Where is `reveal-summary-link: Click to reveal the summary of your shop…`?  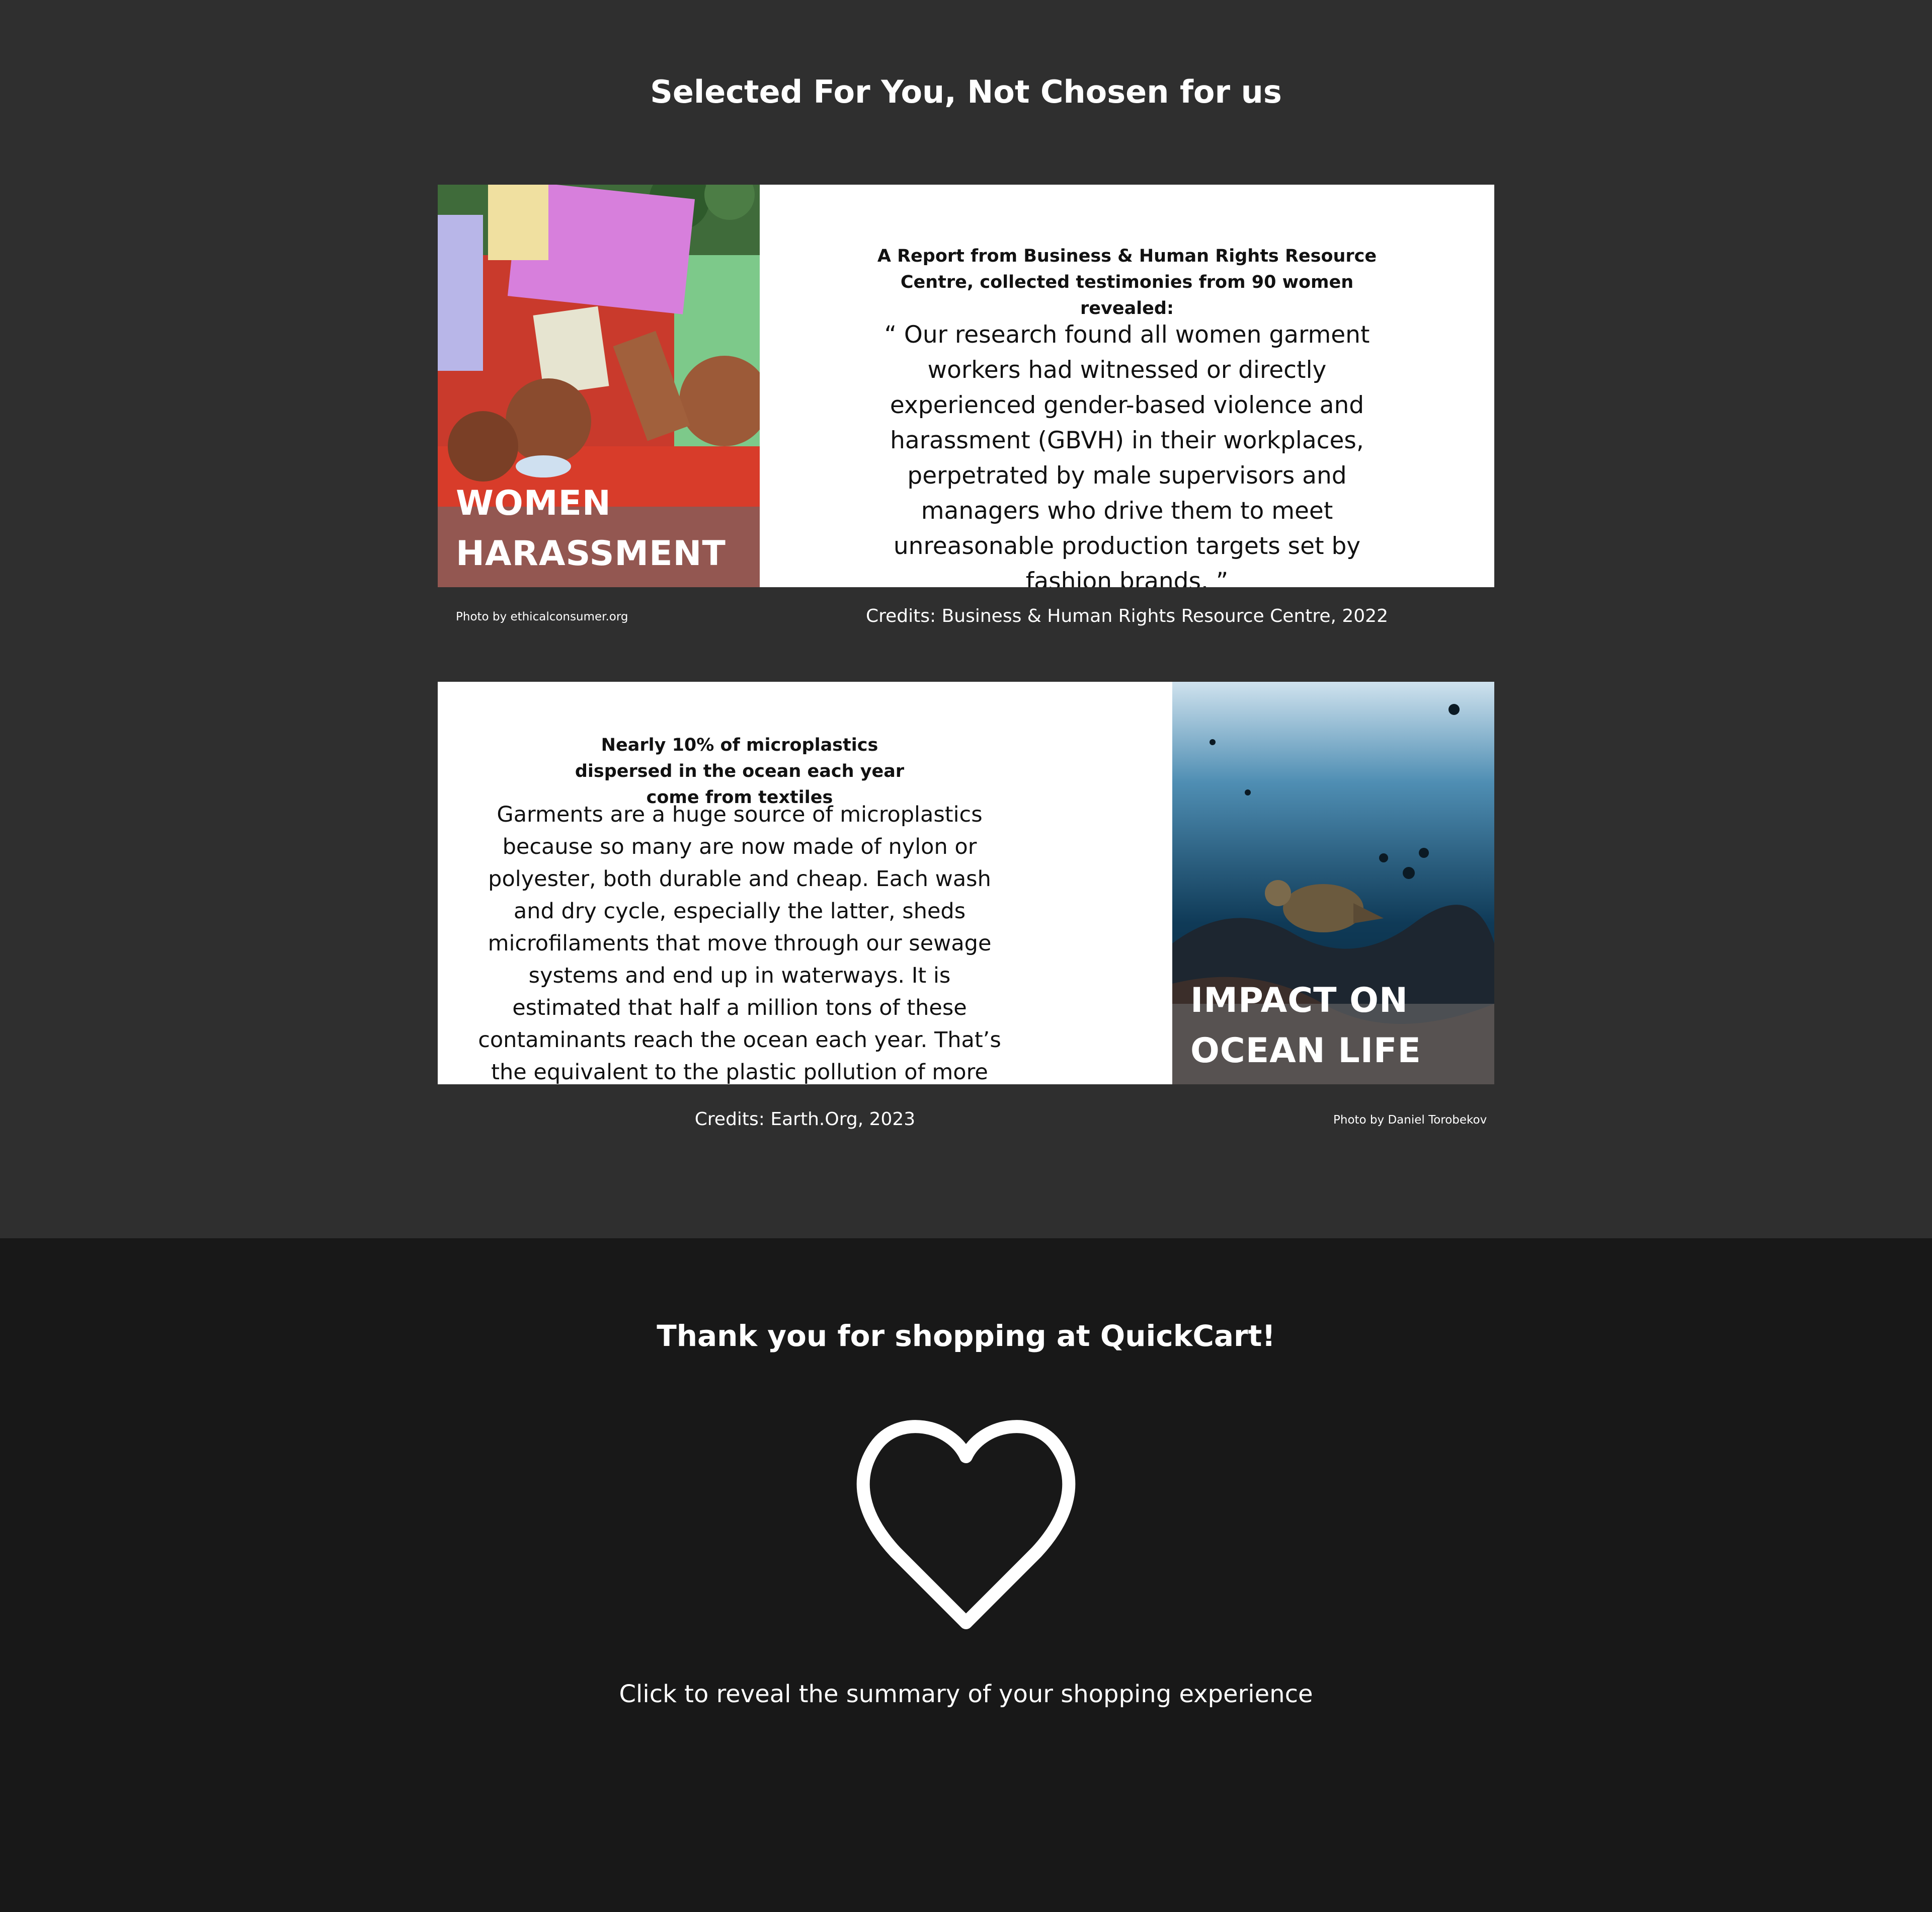 reveal-summary-link: Click to reveal the summary of your shop… is located at coordinates (966, 1694).